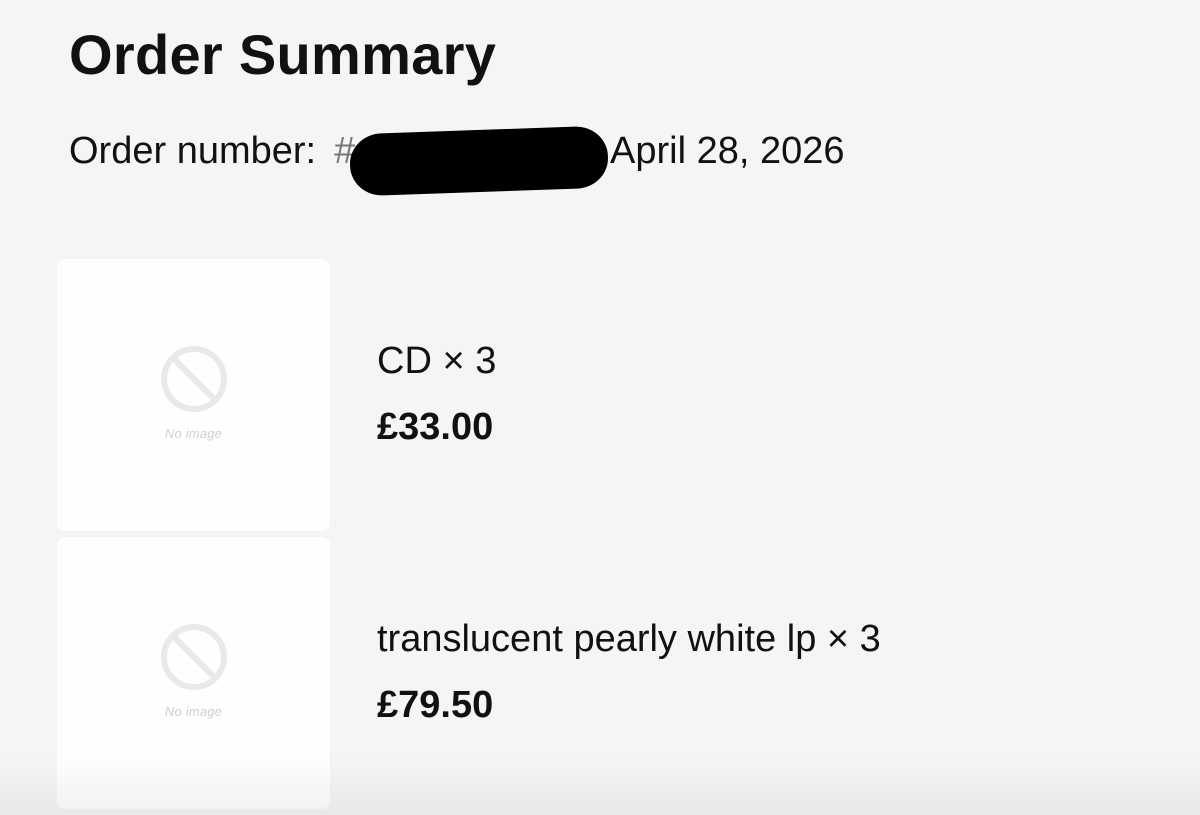 This screenshot has height=815, width=1200. I want to click on order-date: April 28, 2026, so click(727, 151).